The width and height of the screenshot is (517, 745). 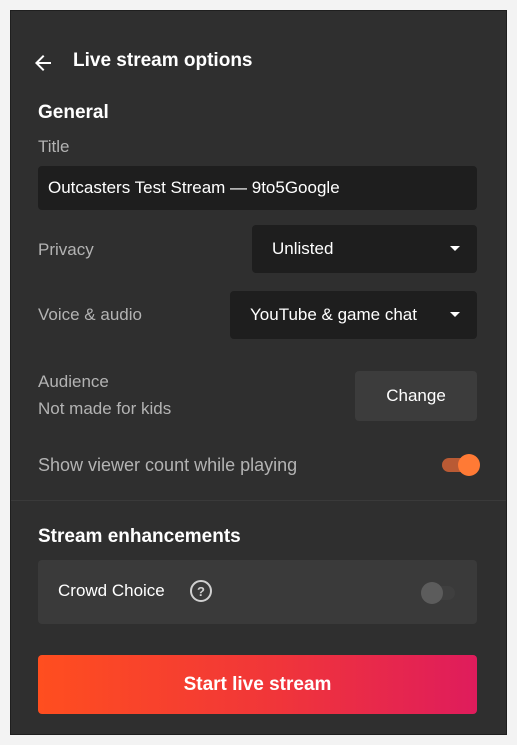 What do you see at coordinates (54, 146) in the screenshot?
I see `title-label: Title` at bounding box center [54, 146].